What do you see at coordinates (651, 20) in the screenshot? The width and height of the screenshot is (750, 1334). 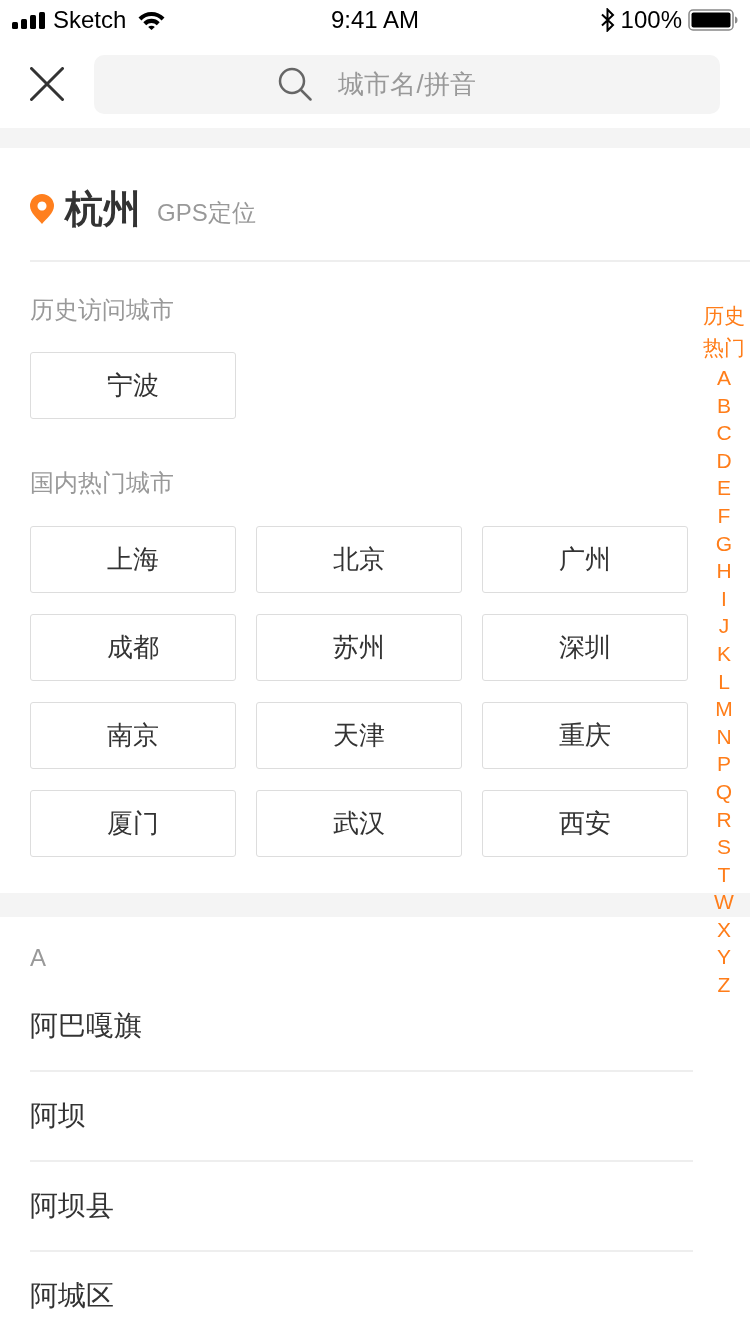 I see `battery-percent: 100%` at bounding box center [651, 20].